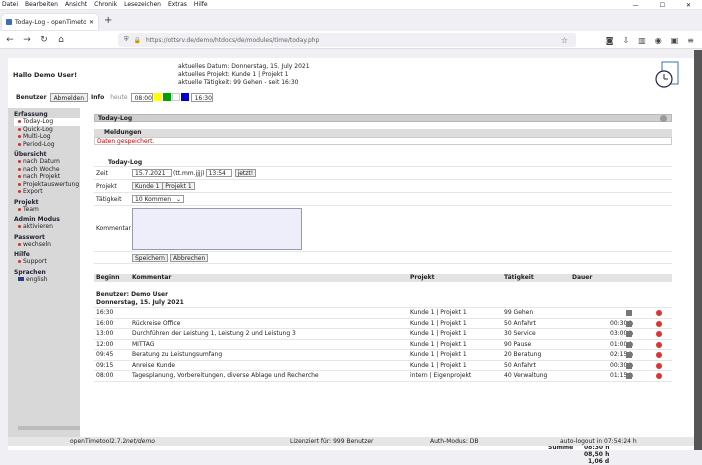 The height and width of the screenshot is (465, 702). Describe the element at coordinates (636, 5) in the screenshot. I see `minimize-icon: —` at that location.